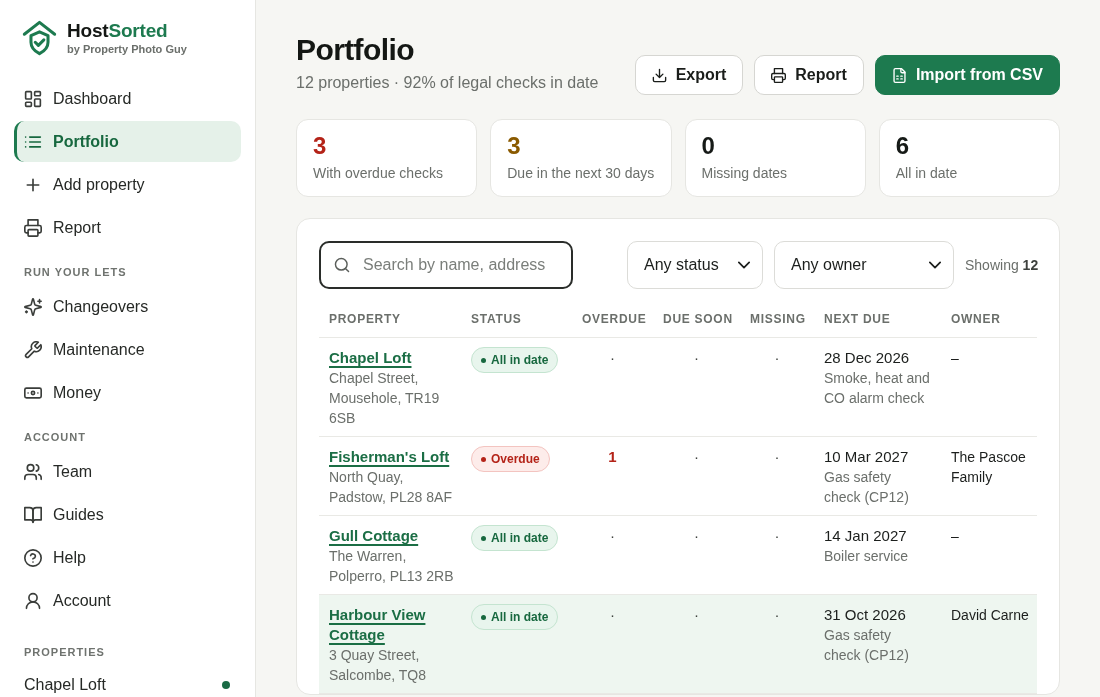  What do you see at coordinates (127, 557) in the screenshot?
I see `nav-item: Help` at bounding box center [127, 557].